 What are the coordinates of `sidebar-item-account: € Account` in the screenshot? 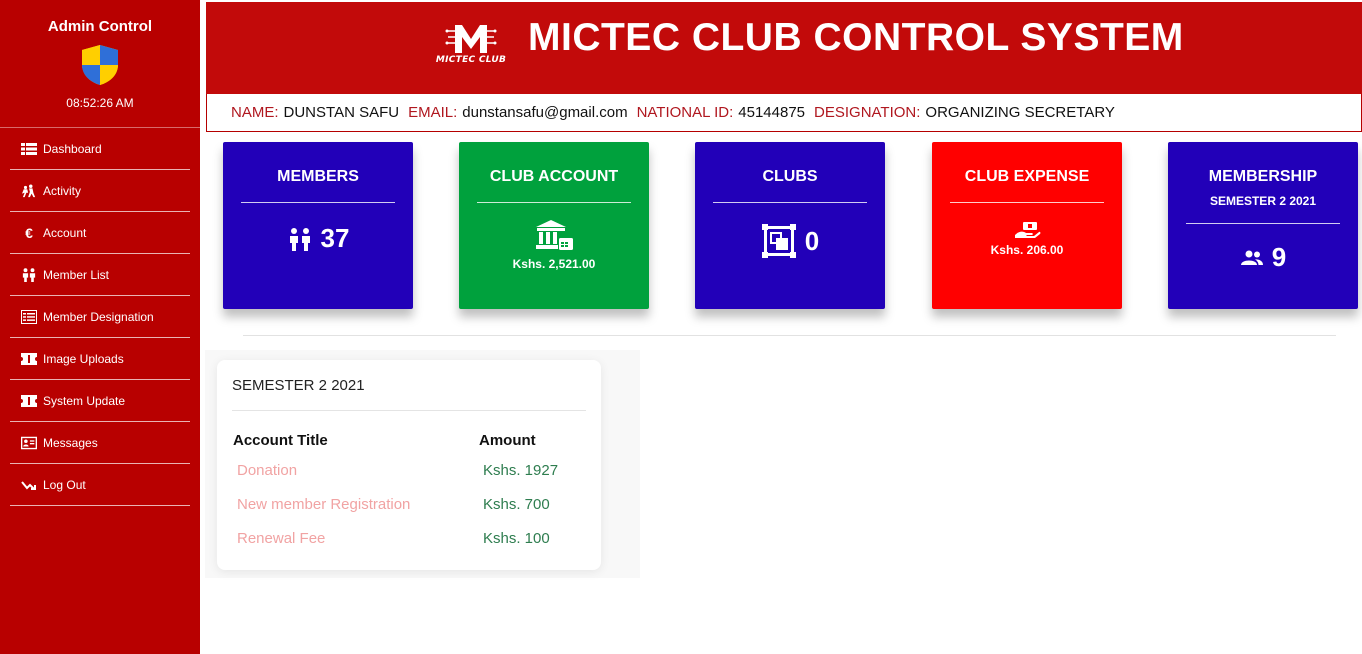 It's located at (100, 233).